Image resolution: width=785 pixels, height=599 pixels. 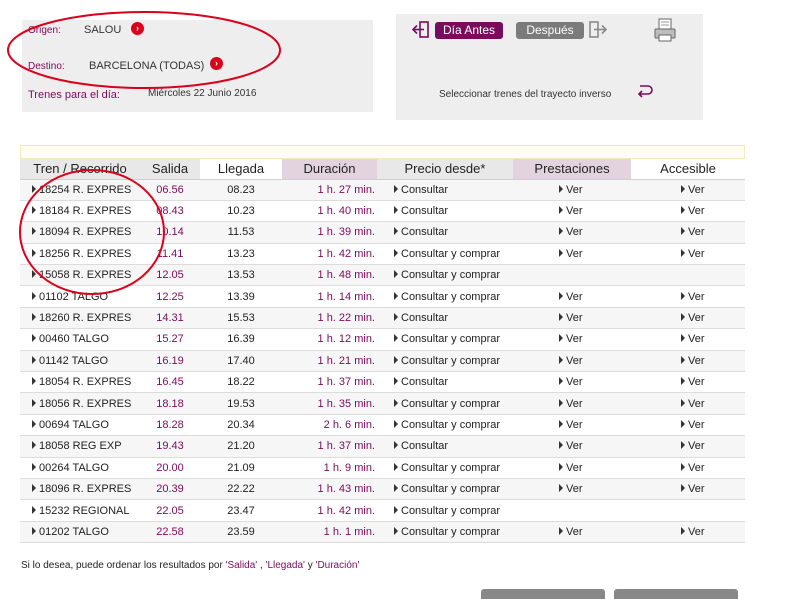 What do you see at coordinates (73, 297) in the screenshot?
I see `train-link: 01102 TALGO` at bounding box center [73, 297].